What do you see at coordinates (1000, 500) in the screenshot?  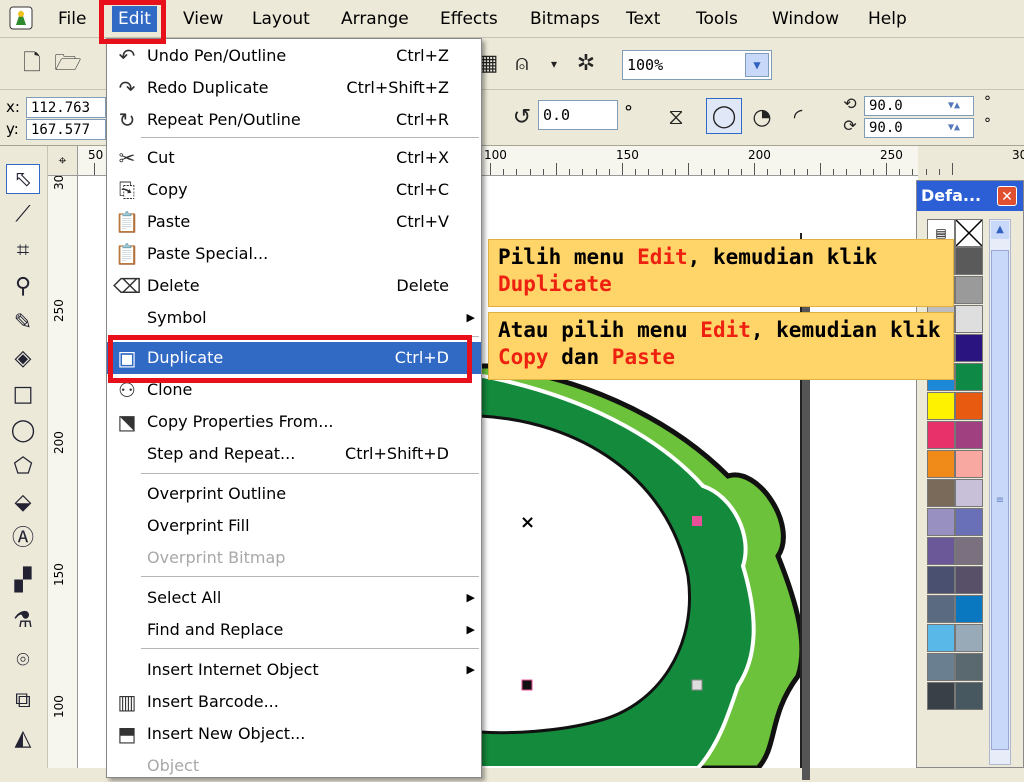 I see `scrollbar-thumb: ≡` at bounding box center [1000, 500].